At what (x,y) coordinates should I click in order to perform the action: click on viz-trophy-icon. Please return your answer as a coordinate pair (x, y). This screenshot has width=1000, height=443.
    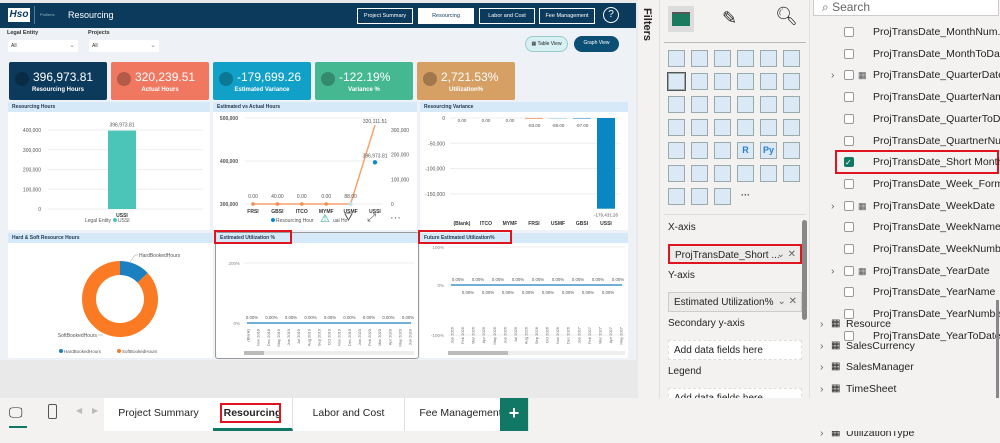
    Looking at the image, I should click on (745, 173).